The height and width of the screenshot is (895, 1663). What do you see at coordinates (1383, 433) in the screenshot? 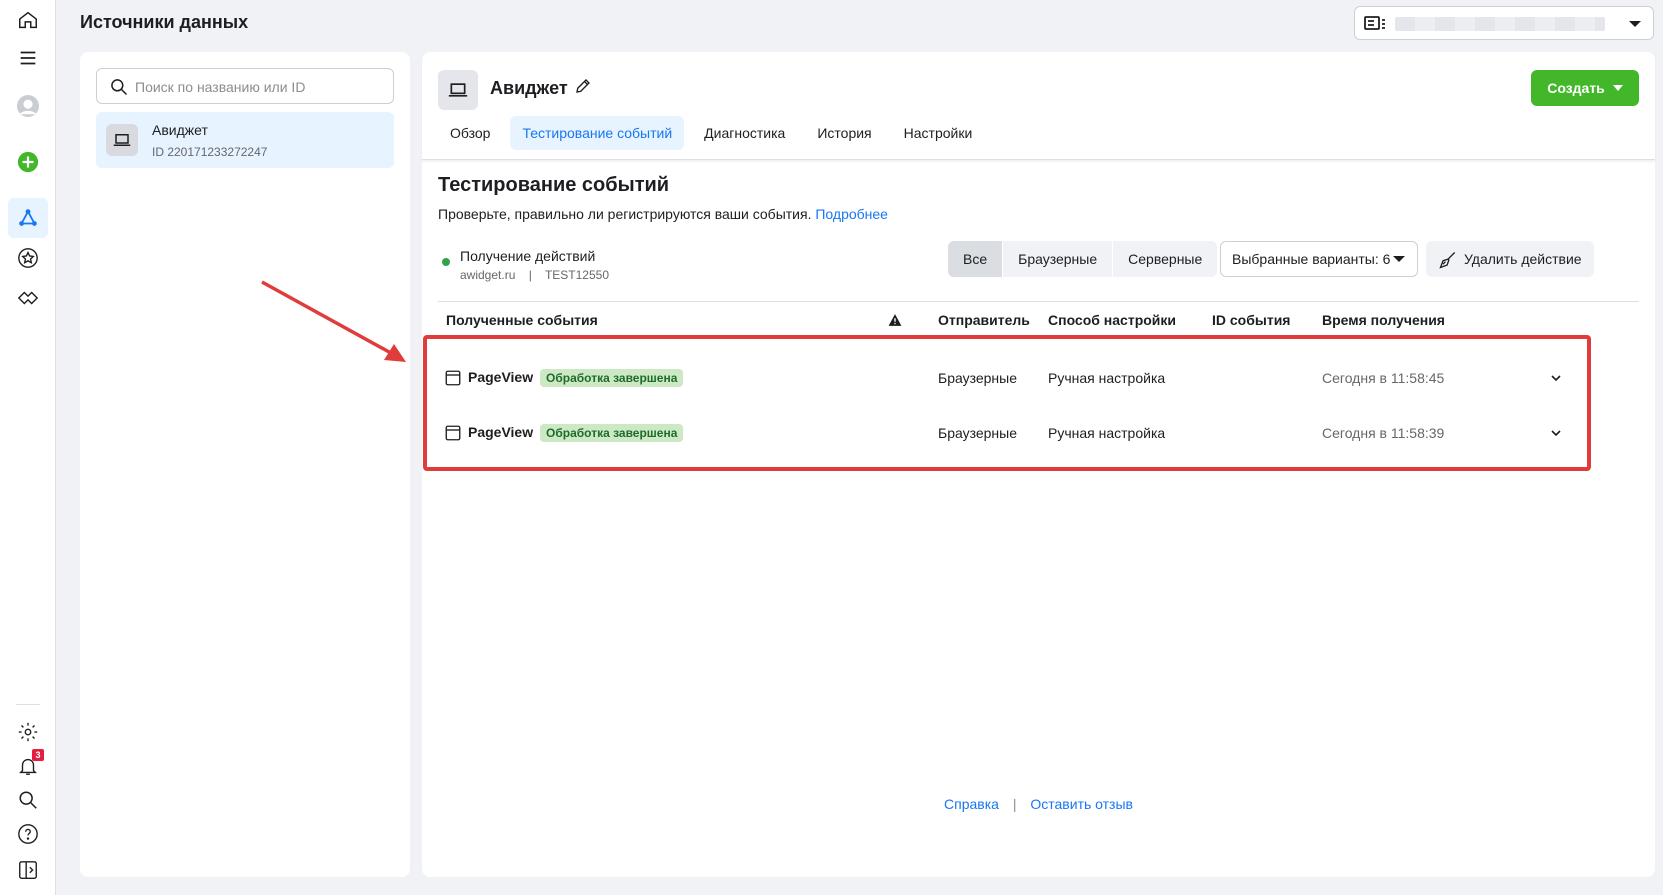
I see `event-time: Сегодня в 11:58:39` at bounding box center [1383, 433].